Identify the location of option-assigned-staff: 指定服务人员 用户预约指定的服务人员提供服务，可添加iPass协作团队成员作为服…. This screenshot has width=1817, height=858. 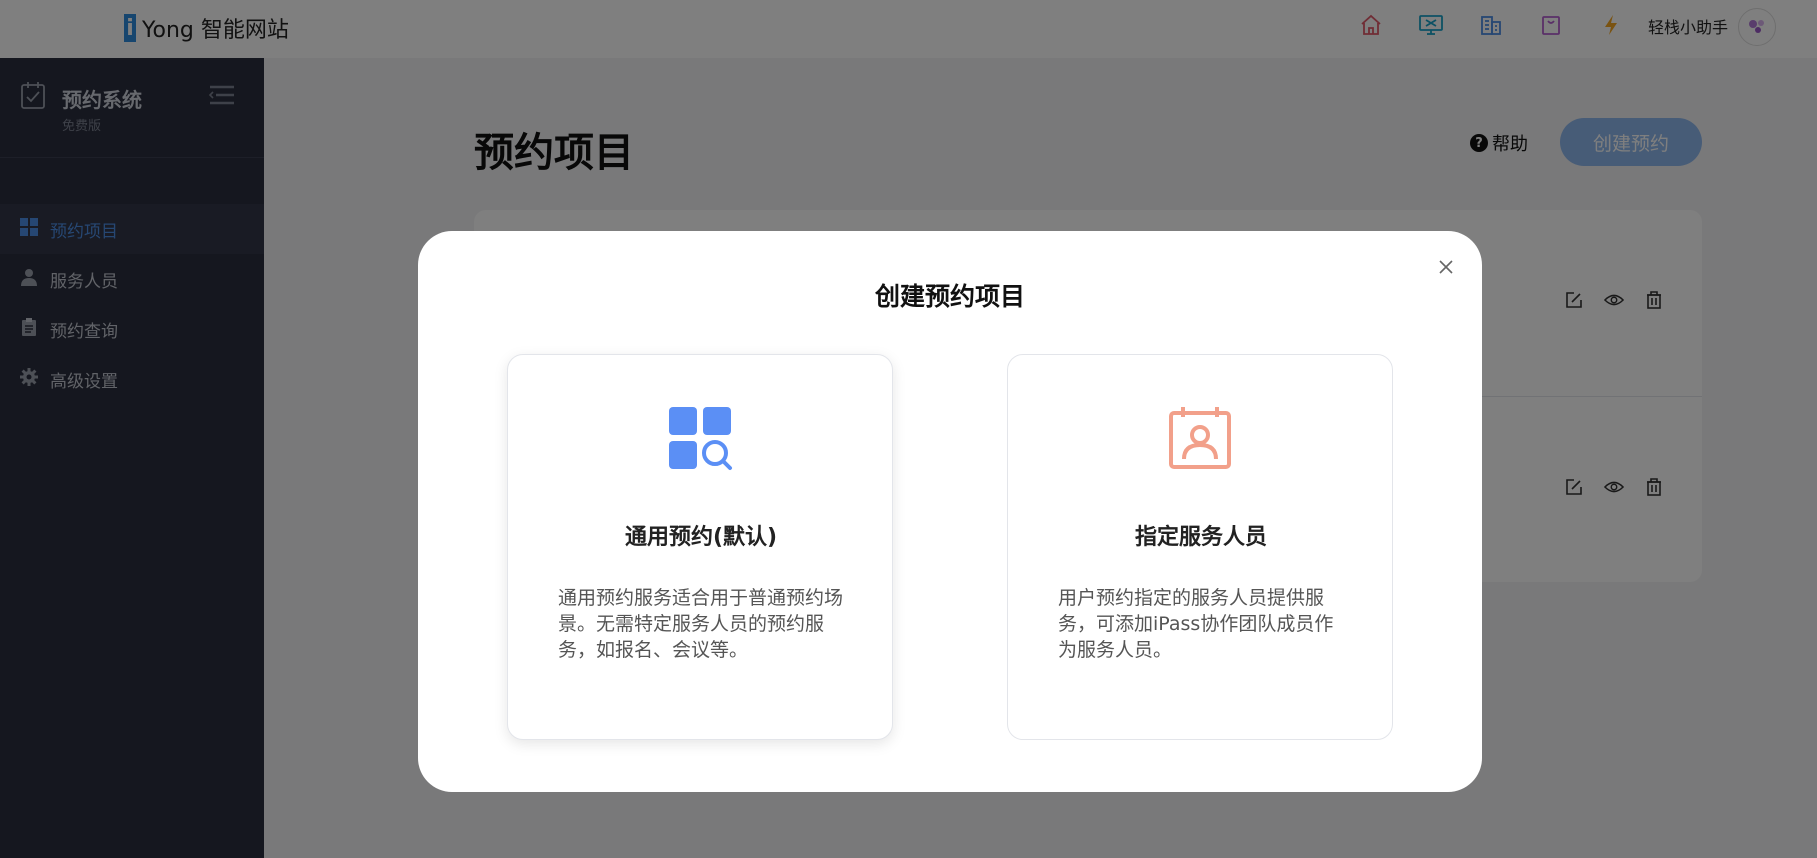
(1200, 547).